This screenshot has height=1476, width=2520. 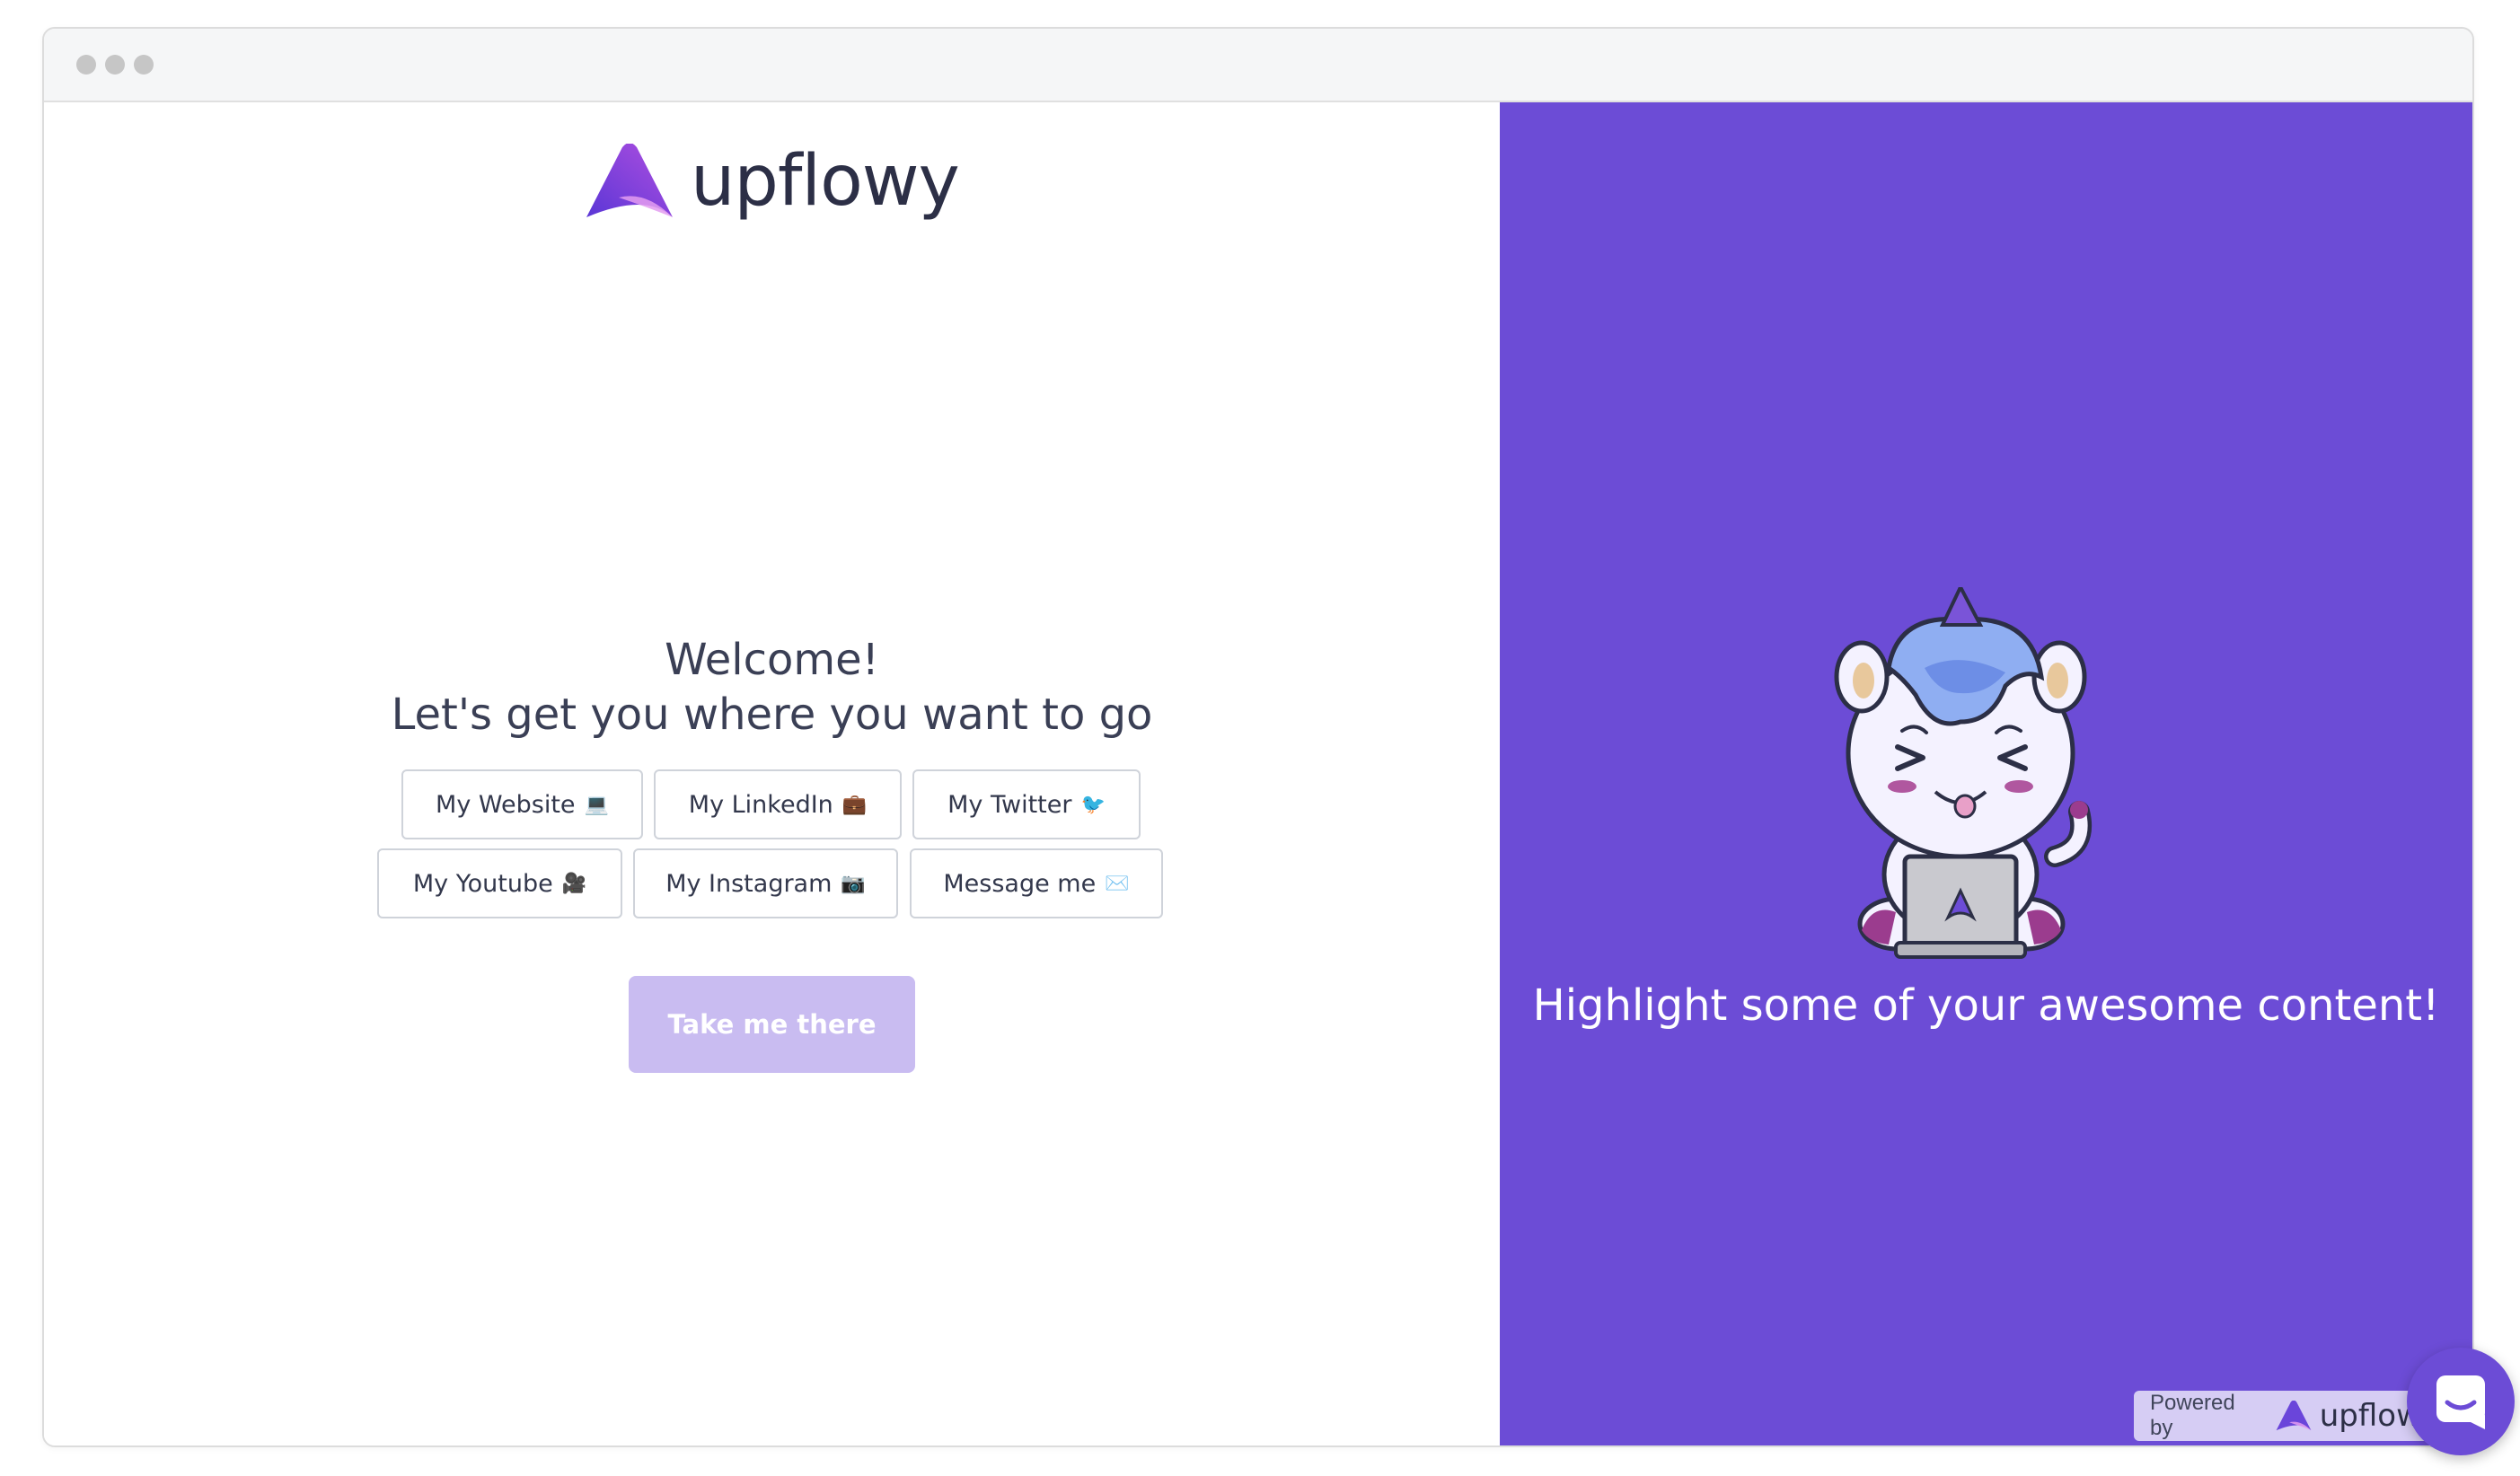 I want to click on take-me-there-button: Take me there, so click(x=772, y=1024).